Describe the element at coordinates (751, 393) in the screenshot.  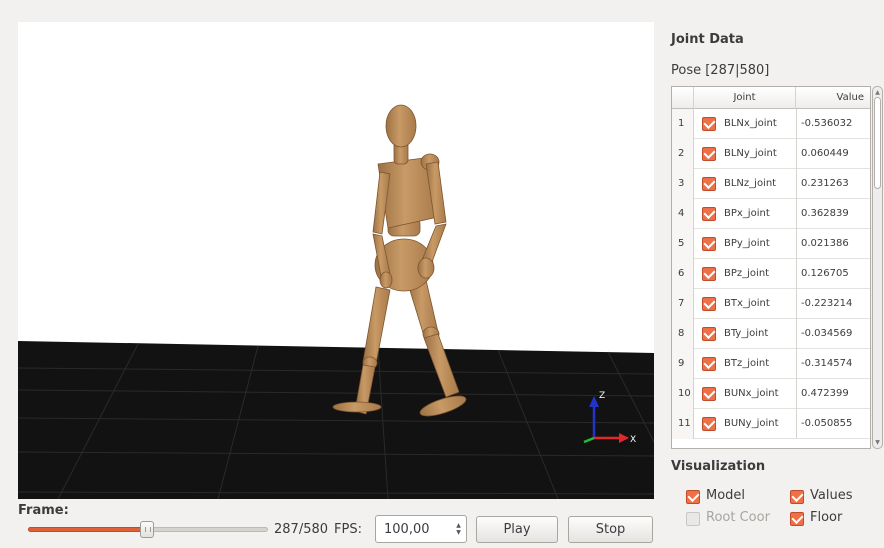
I see `joint-name: BUNx_joint` at that location.